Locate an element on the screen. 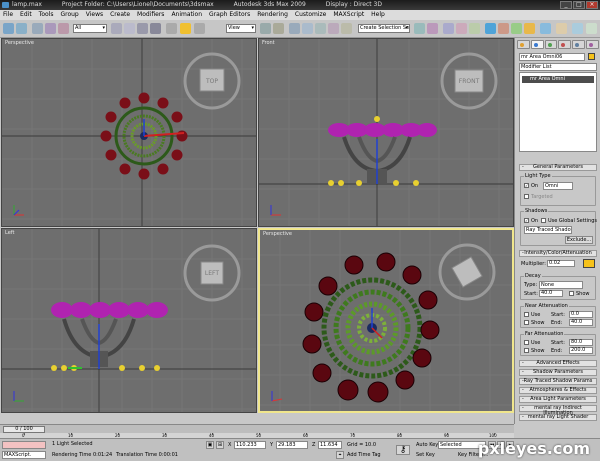 Image resolution: width=600 pixels, height=461 pixels. align-icon is located at coordinates (432, 28).